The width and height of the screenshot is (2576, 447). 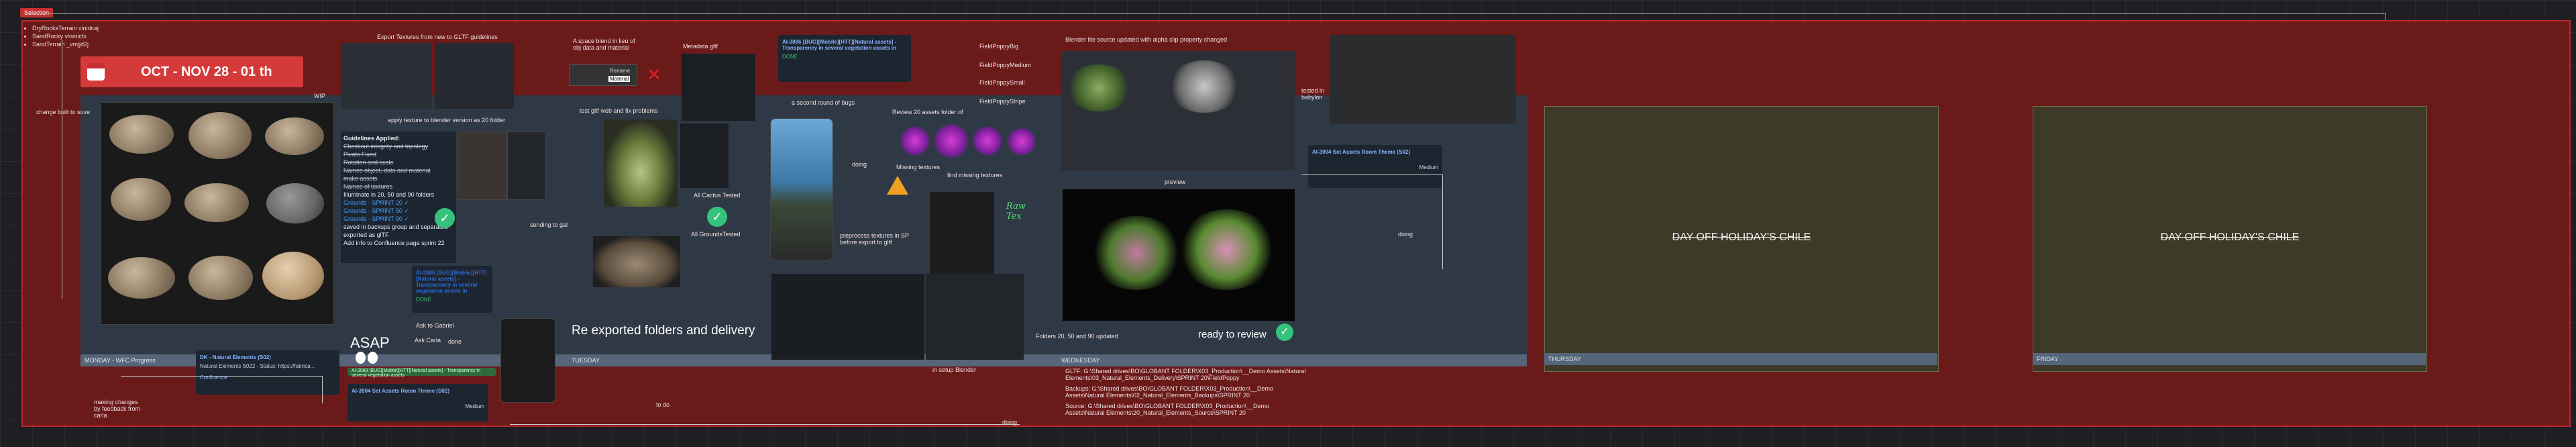 I want to click on blender-panel, so click(x=526, y=166).